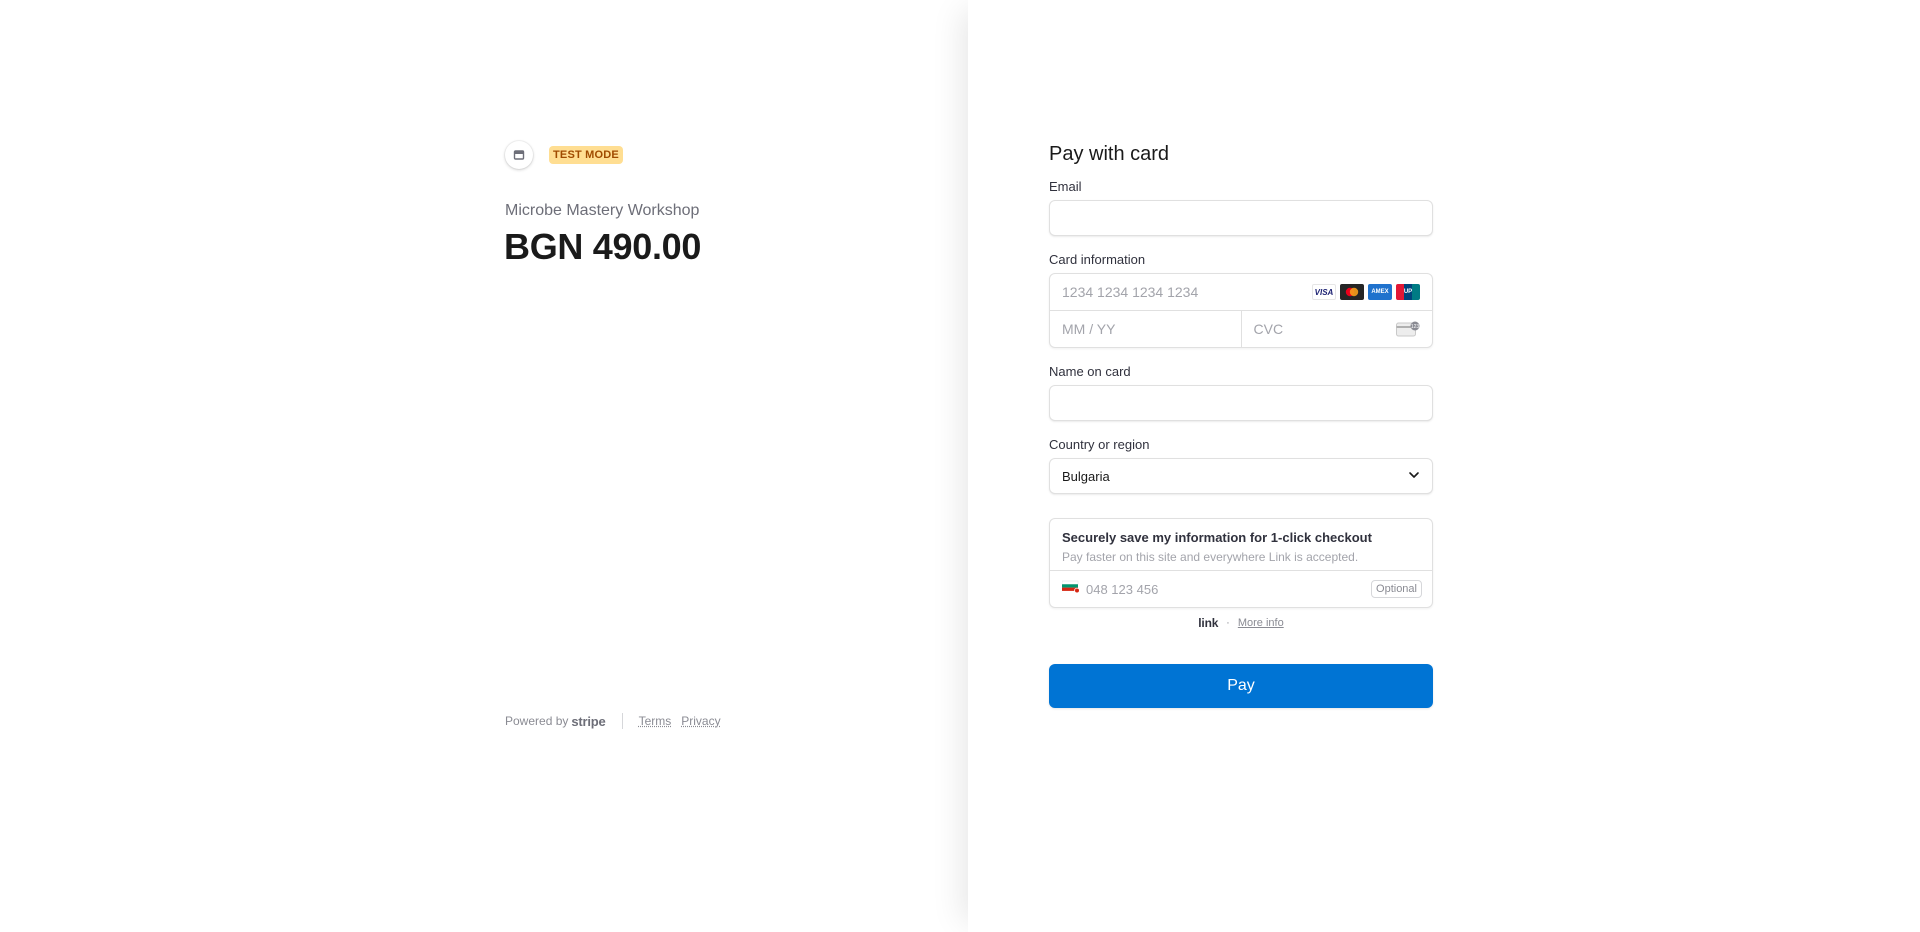 The image size is (1920, 932). I want to click on svg-text: 123, so click(1415, 327).